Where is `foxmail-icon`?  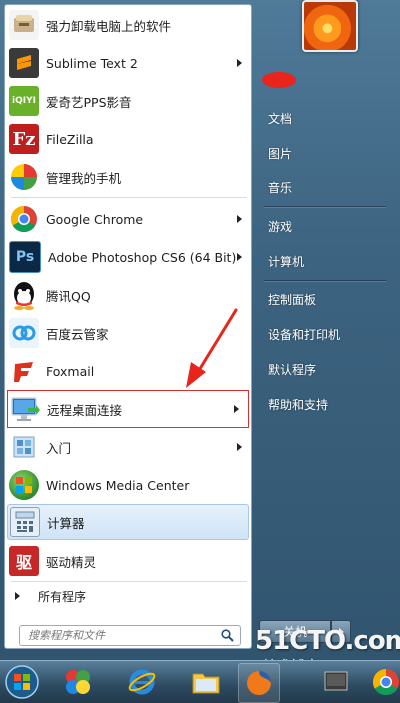 foxmail-icon is located at coordinates (24, 371).